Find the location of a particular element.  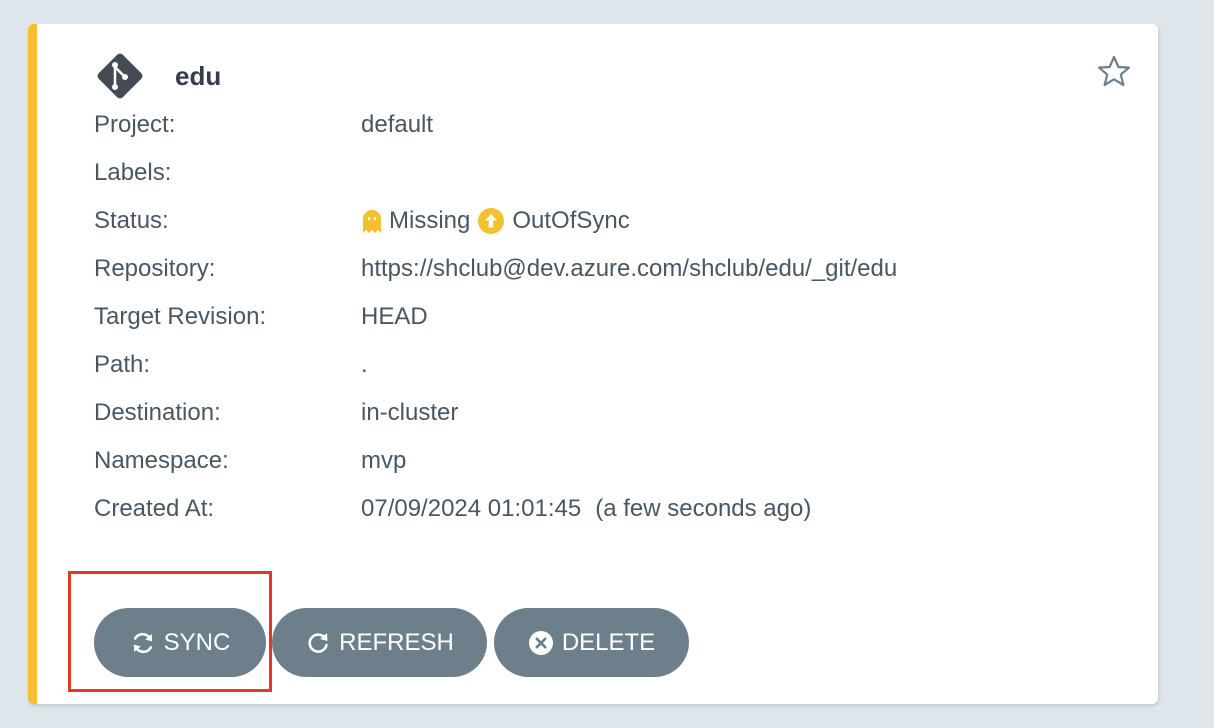

namespace-label: Namespace: is located at coordinates (161, 460).